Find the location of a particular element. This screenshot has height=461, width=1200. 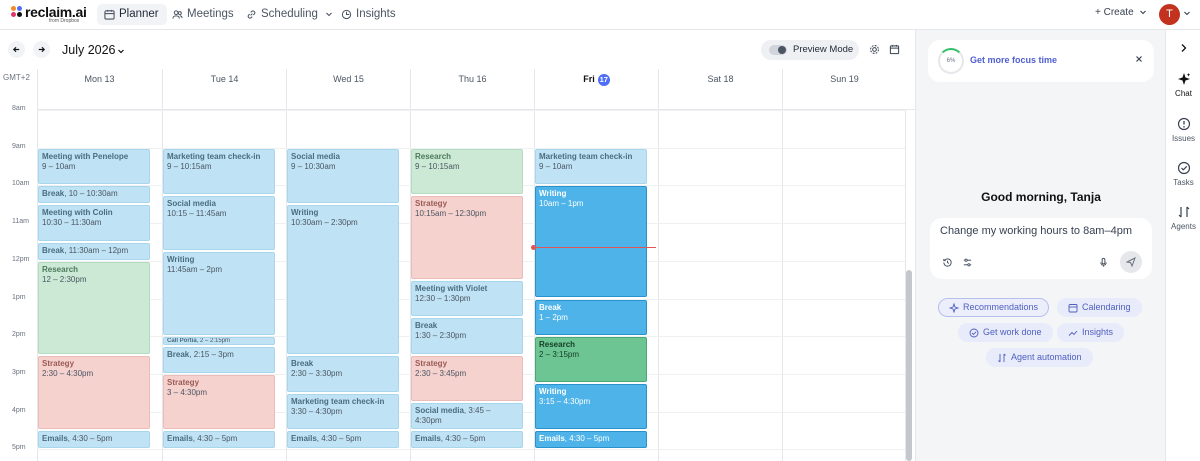

calendar-event: Strategy 10:15am – 12:30pm is located at coordinates (467, 237).